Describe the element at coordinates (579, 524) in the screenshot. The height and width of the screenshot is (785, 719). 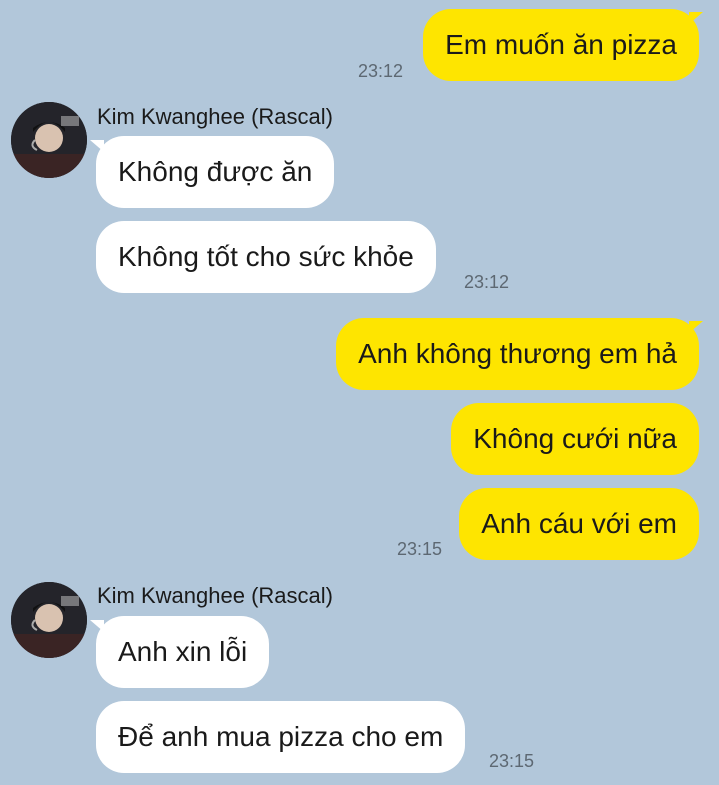
I see `message-bubble-outgoing: Anh cáu với em` at that location.